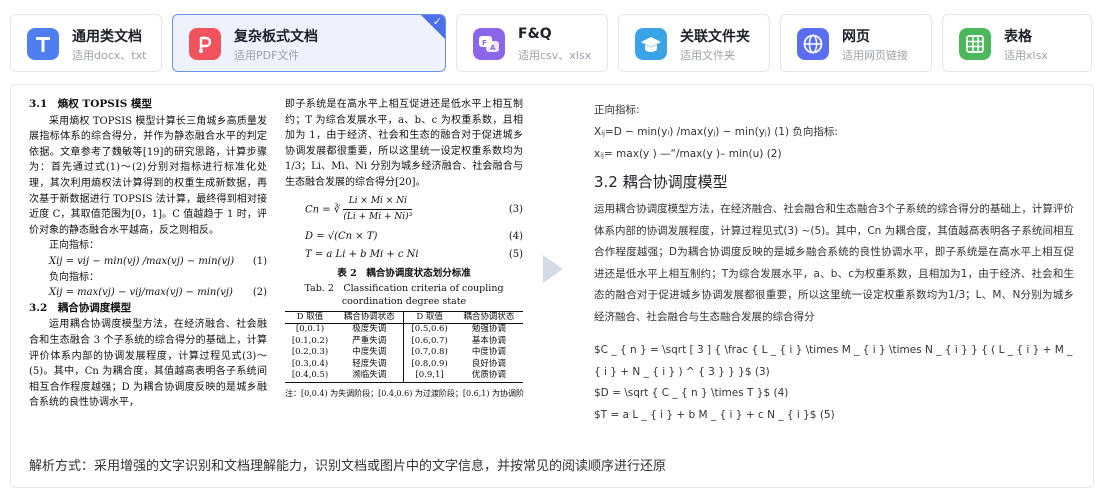 This screenshot has height=495, width=1102. What do you see at coordinates (276, 37) in the screenshot?
I see `card-title: 复杂板式文档` at bounding box center [276, 37].